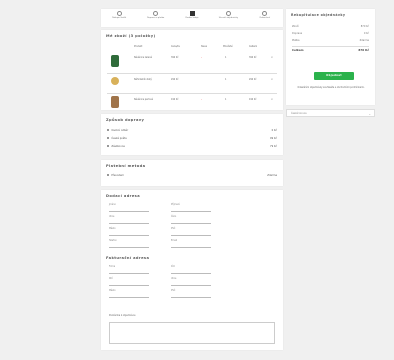  I want to click on summary-title: Rekapitulace objednávky, so click(318, 15).